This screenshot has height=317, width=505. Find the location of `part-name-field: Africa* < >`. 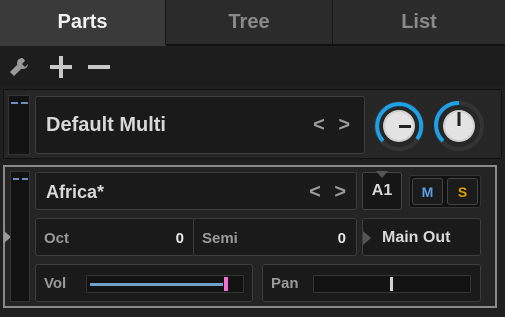

part-name-field: Africa* < > is located at coordinates (196, 191).